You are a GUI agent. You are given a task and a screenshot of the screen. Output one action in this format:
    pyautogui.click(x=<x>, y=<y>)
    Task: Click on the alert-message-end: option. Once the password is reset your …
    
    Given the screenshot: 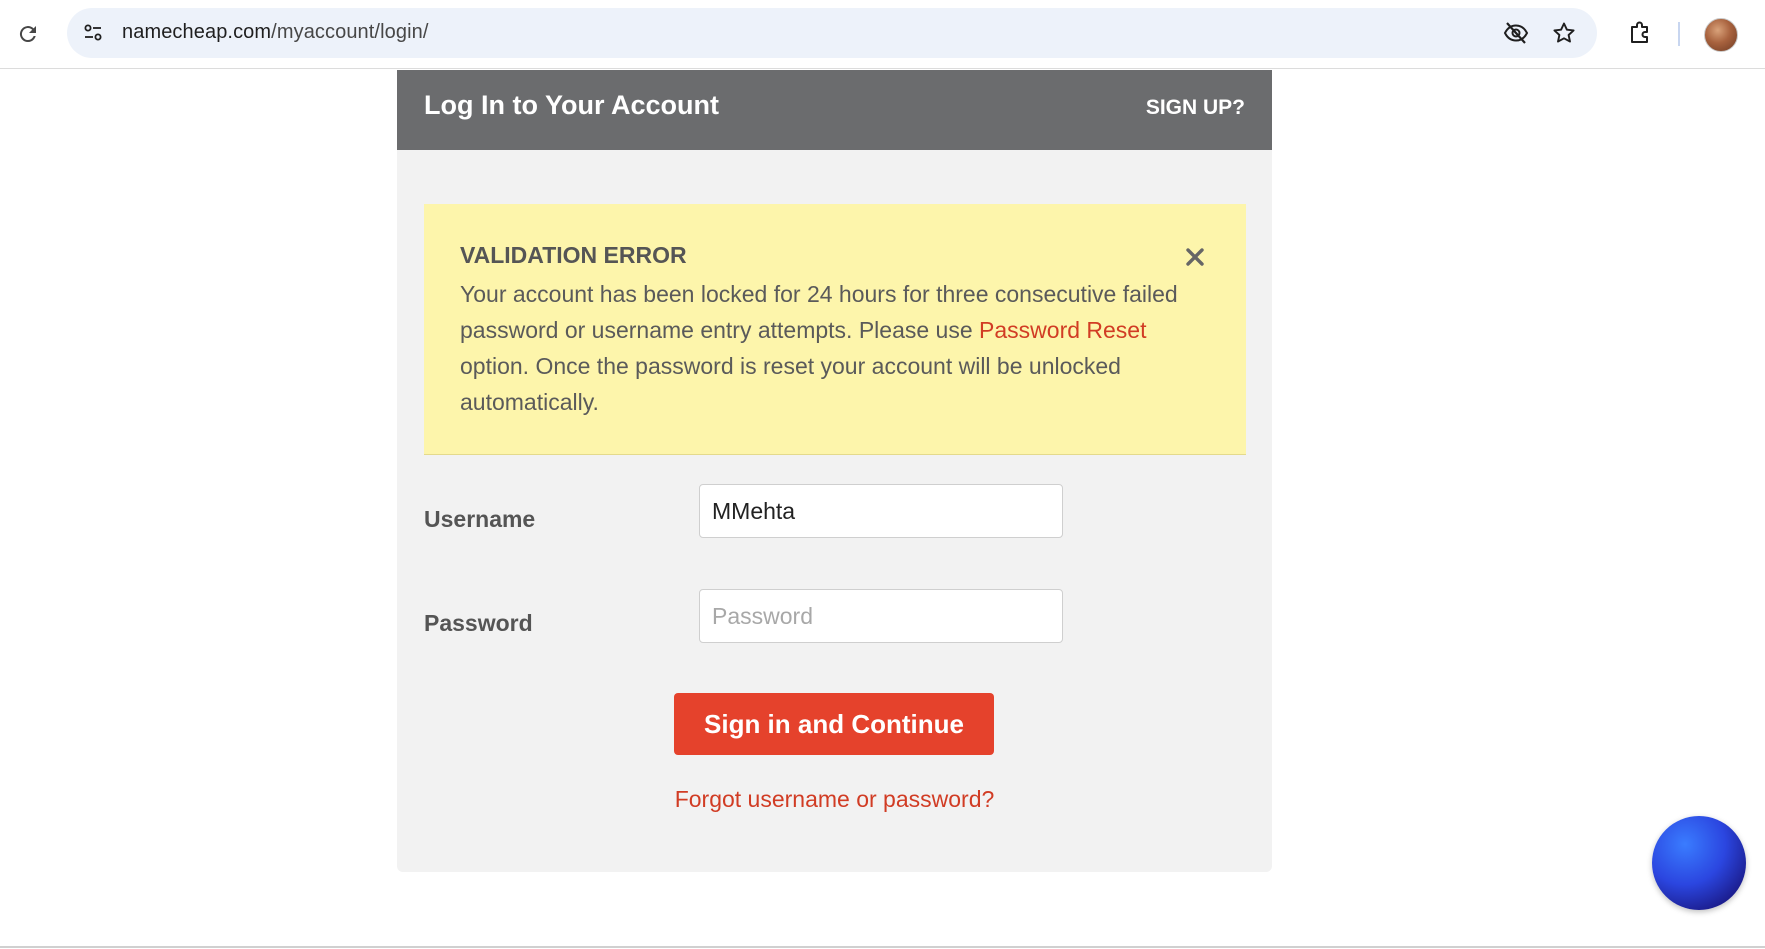 What is the action you would take?
    pyautogui.click(x=790, y=384)
    